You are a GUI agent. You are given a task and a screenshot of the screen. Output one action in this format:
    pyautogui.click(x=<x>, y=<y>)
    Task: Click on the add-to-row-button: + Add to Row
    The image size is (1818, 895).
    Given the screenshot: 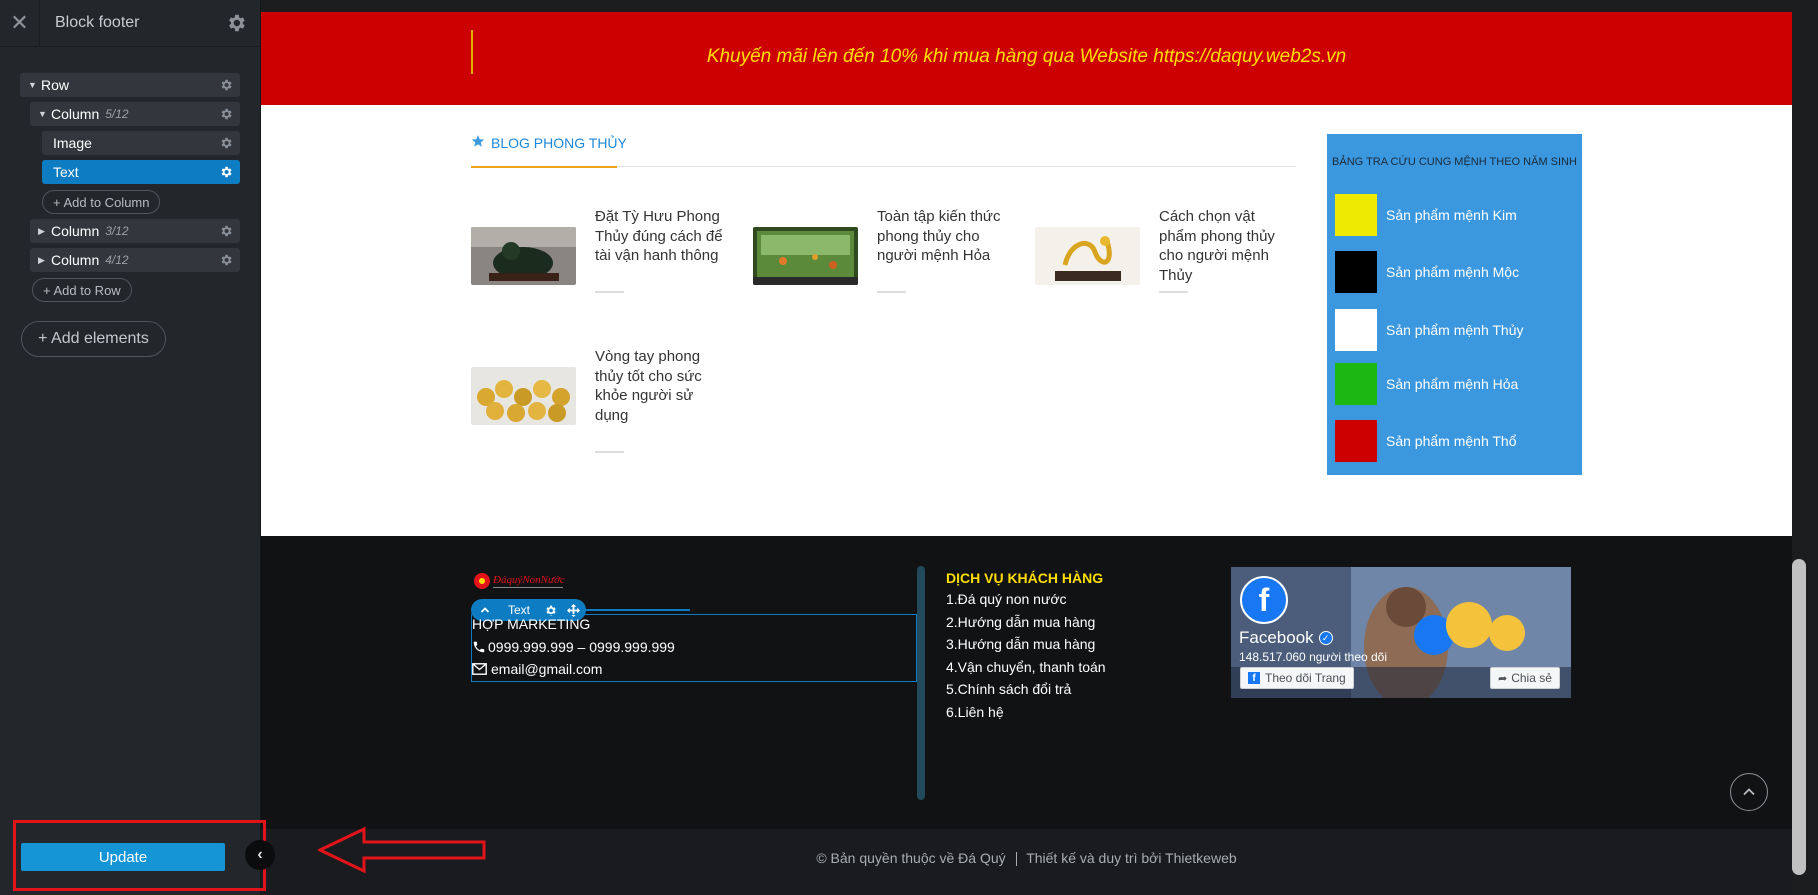 What is the action you would take?
    pyautogui.click(x=82, y=290)
    